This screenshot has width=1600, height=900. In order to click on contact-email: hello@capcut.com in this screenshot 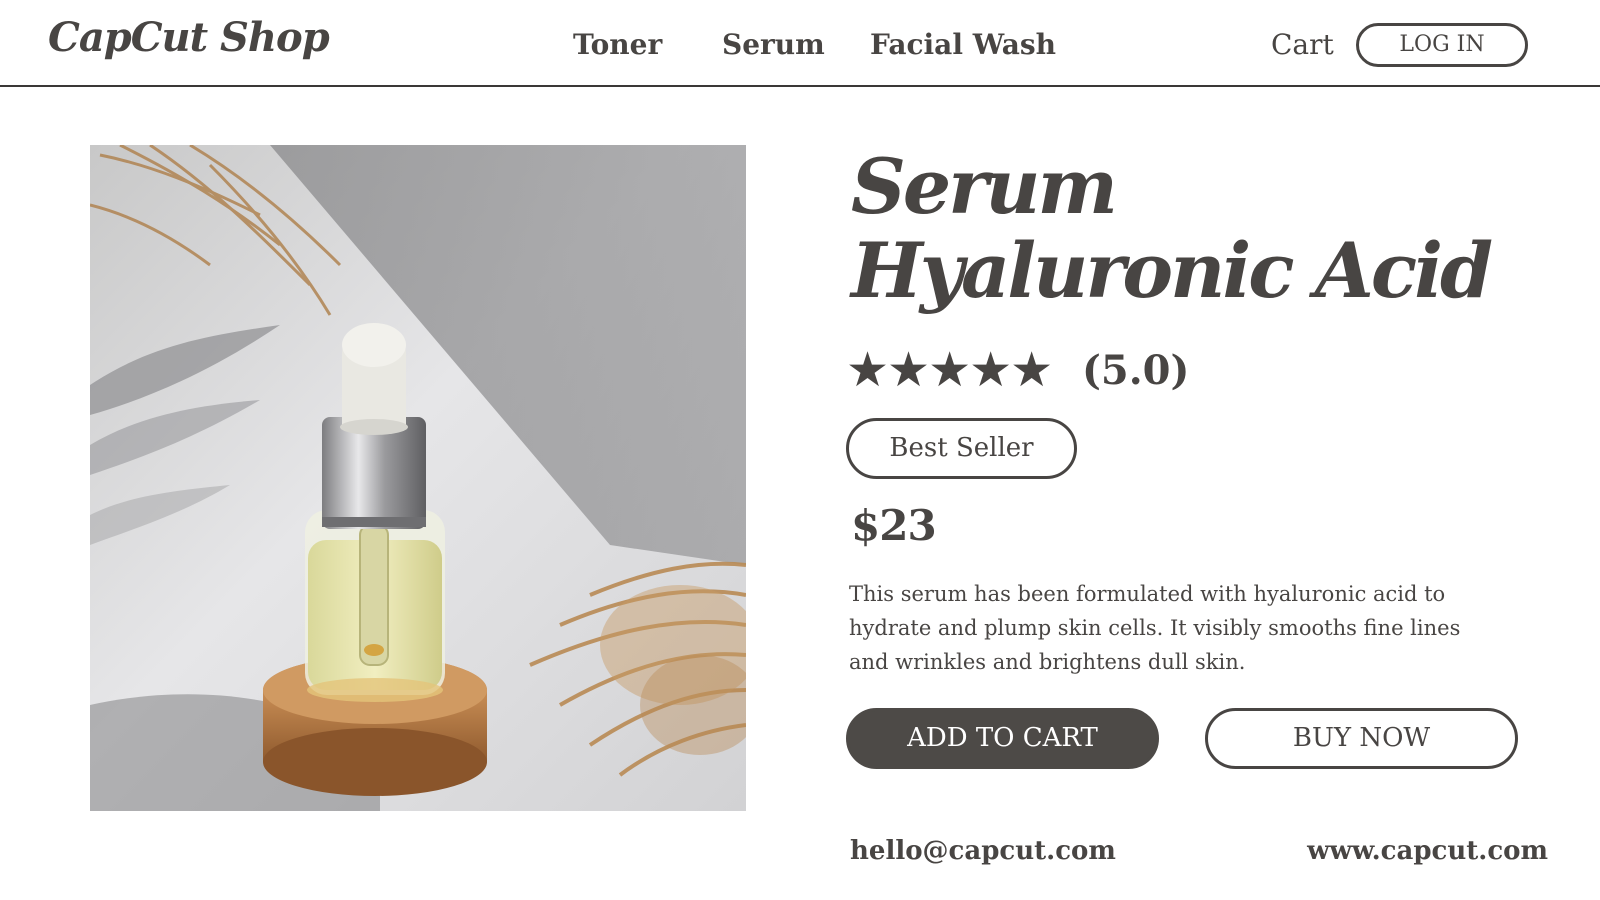, I will do `click(983, 851)`.